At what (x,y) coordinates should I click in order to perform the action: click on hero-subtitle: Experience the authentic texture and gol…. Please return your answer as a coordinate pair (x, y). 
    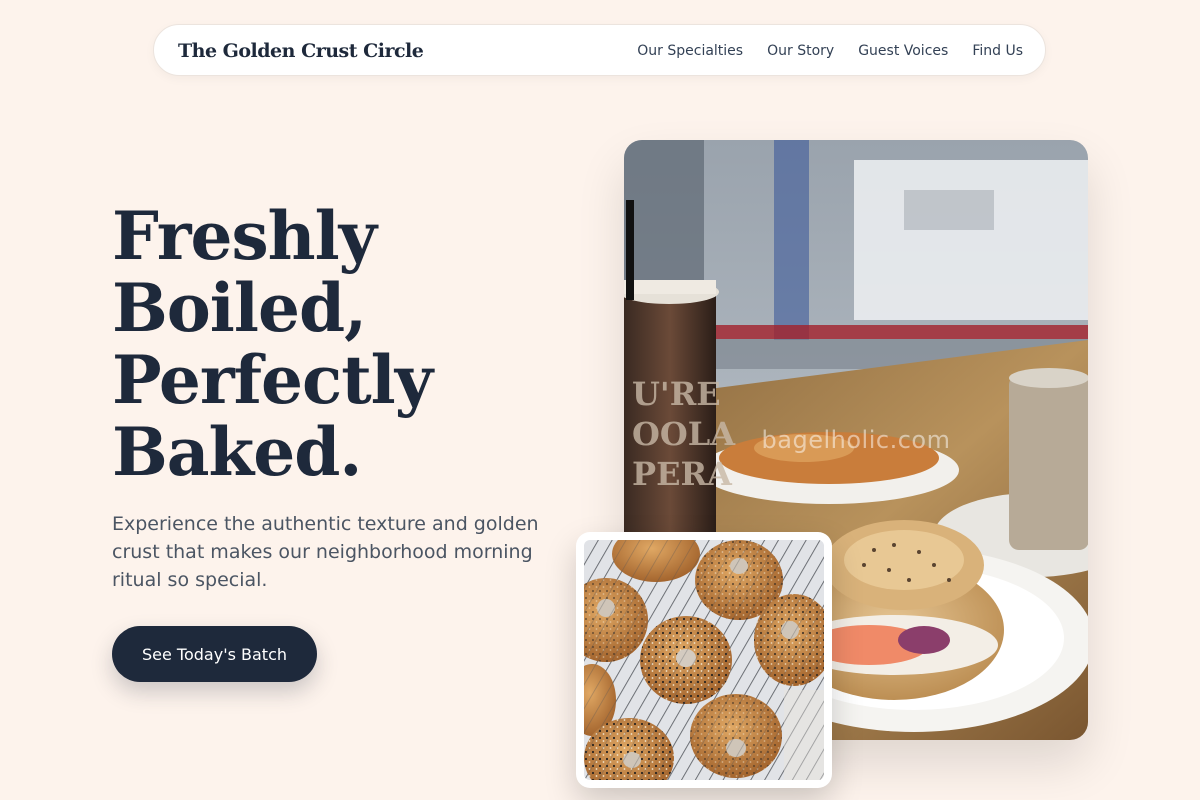
    Looking at the image, I should click on (325, 552).